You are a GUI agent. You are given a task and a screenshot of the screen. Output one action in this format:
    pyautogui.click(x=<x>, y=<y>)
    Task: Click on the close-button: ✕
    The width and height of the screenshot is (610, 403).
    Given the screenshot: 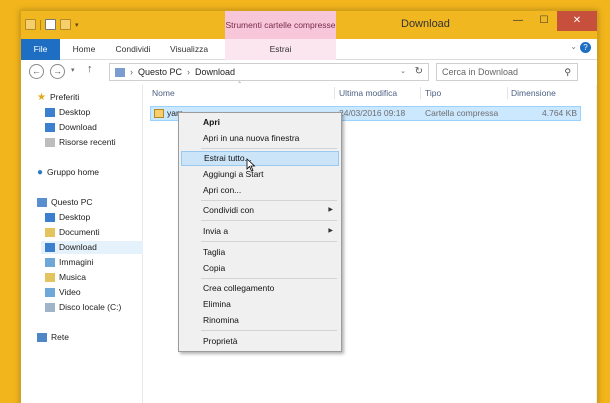 What is the action you would take?
    pyautogui.click(x=577, y=21)
    